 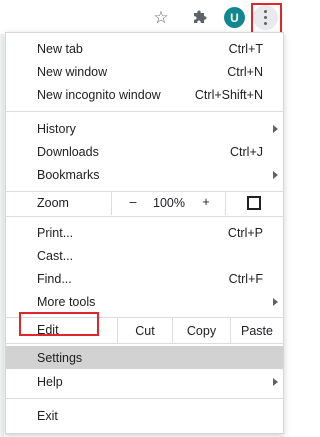 I want to click on menu-button-highlight-box, so click(x=266, y=18).